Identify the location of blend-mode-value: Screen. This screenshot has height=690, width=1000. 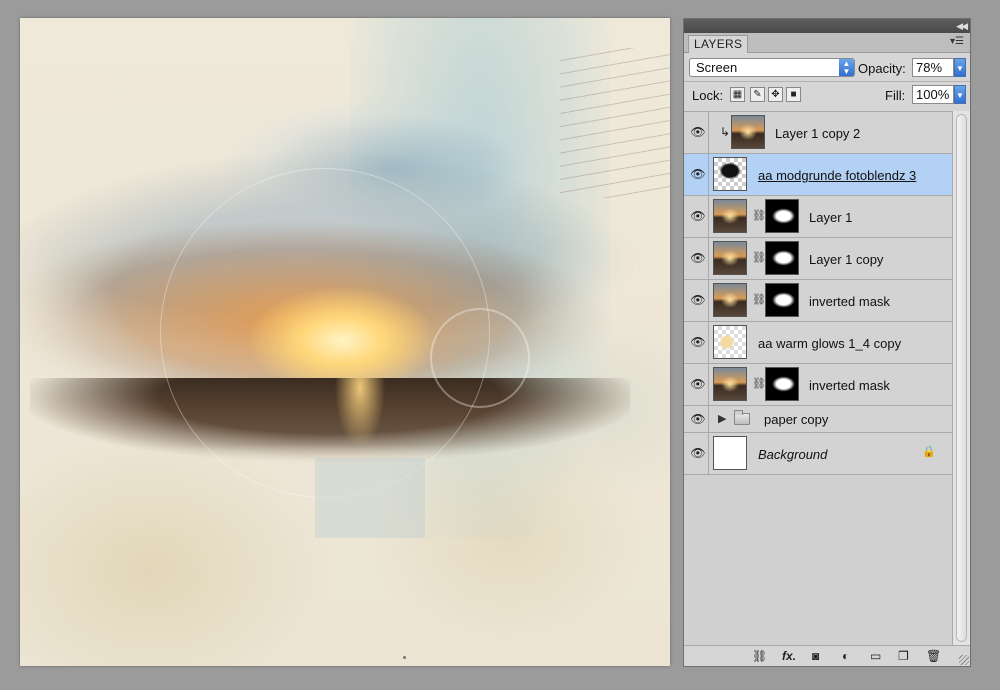
(717, 67).